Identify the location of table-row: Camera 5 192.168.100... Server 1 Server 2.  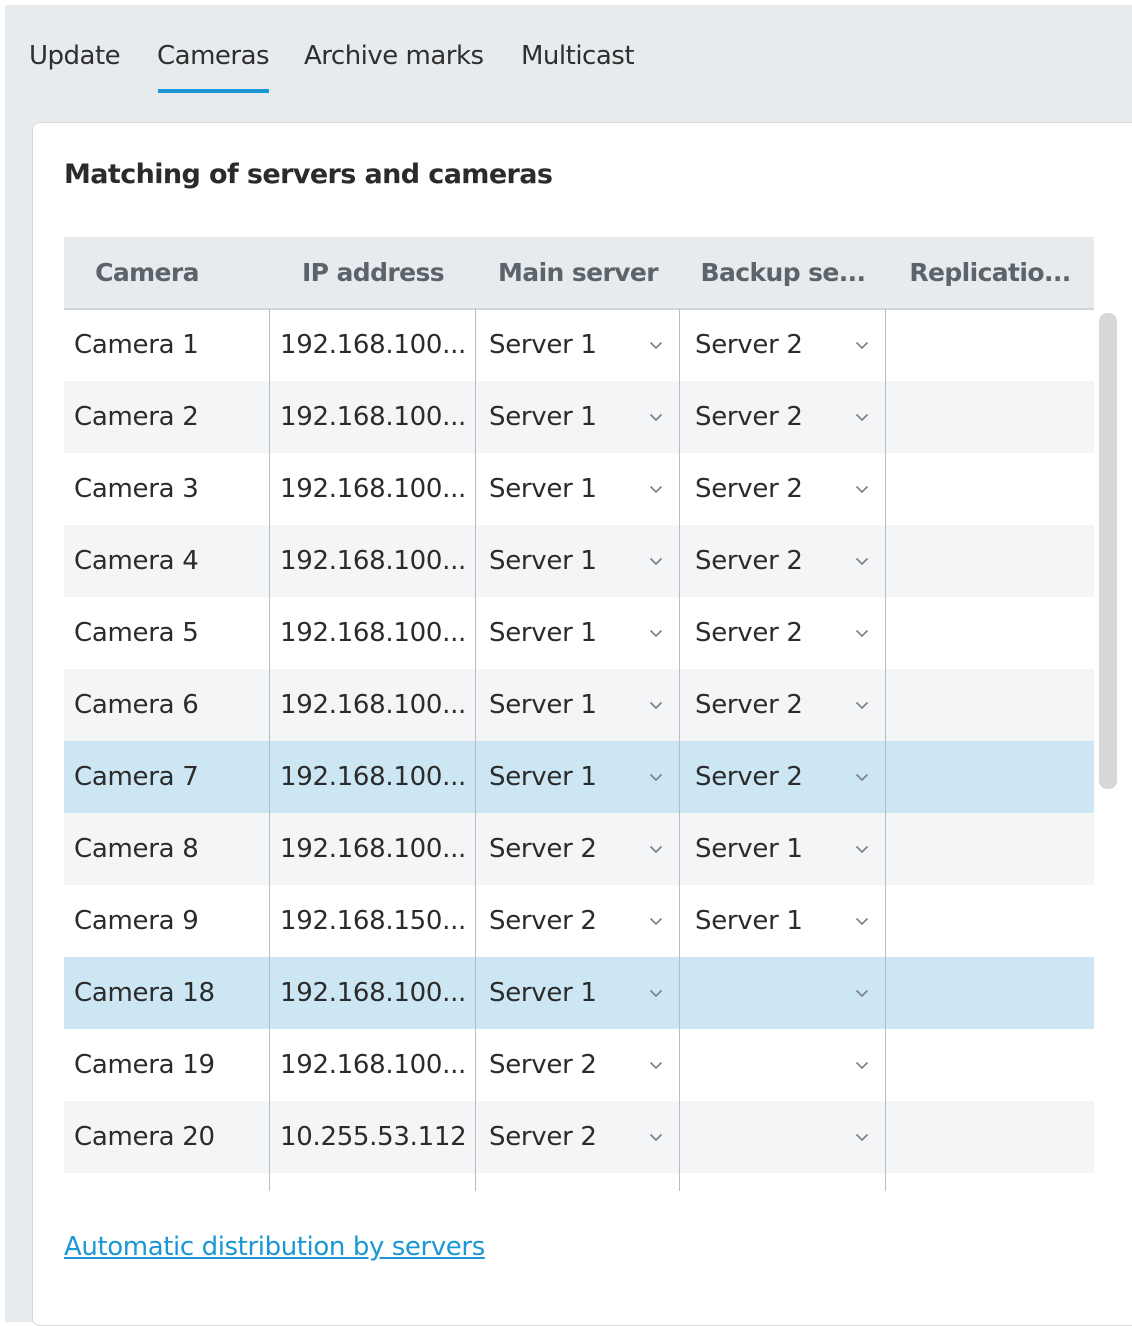
(579, 633).